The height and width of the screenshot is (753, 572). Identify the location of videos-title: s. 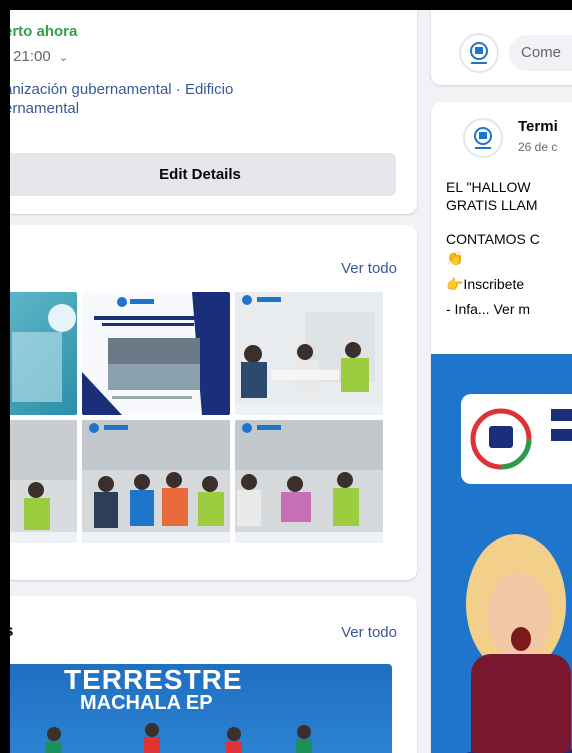
(11, 631).